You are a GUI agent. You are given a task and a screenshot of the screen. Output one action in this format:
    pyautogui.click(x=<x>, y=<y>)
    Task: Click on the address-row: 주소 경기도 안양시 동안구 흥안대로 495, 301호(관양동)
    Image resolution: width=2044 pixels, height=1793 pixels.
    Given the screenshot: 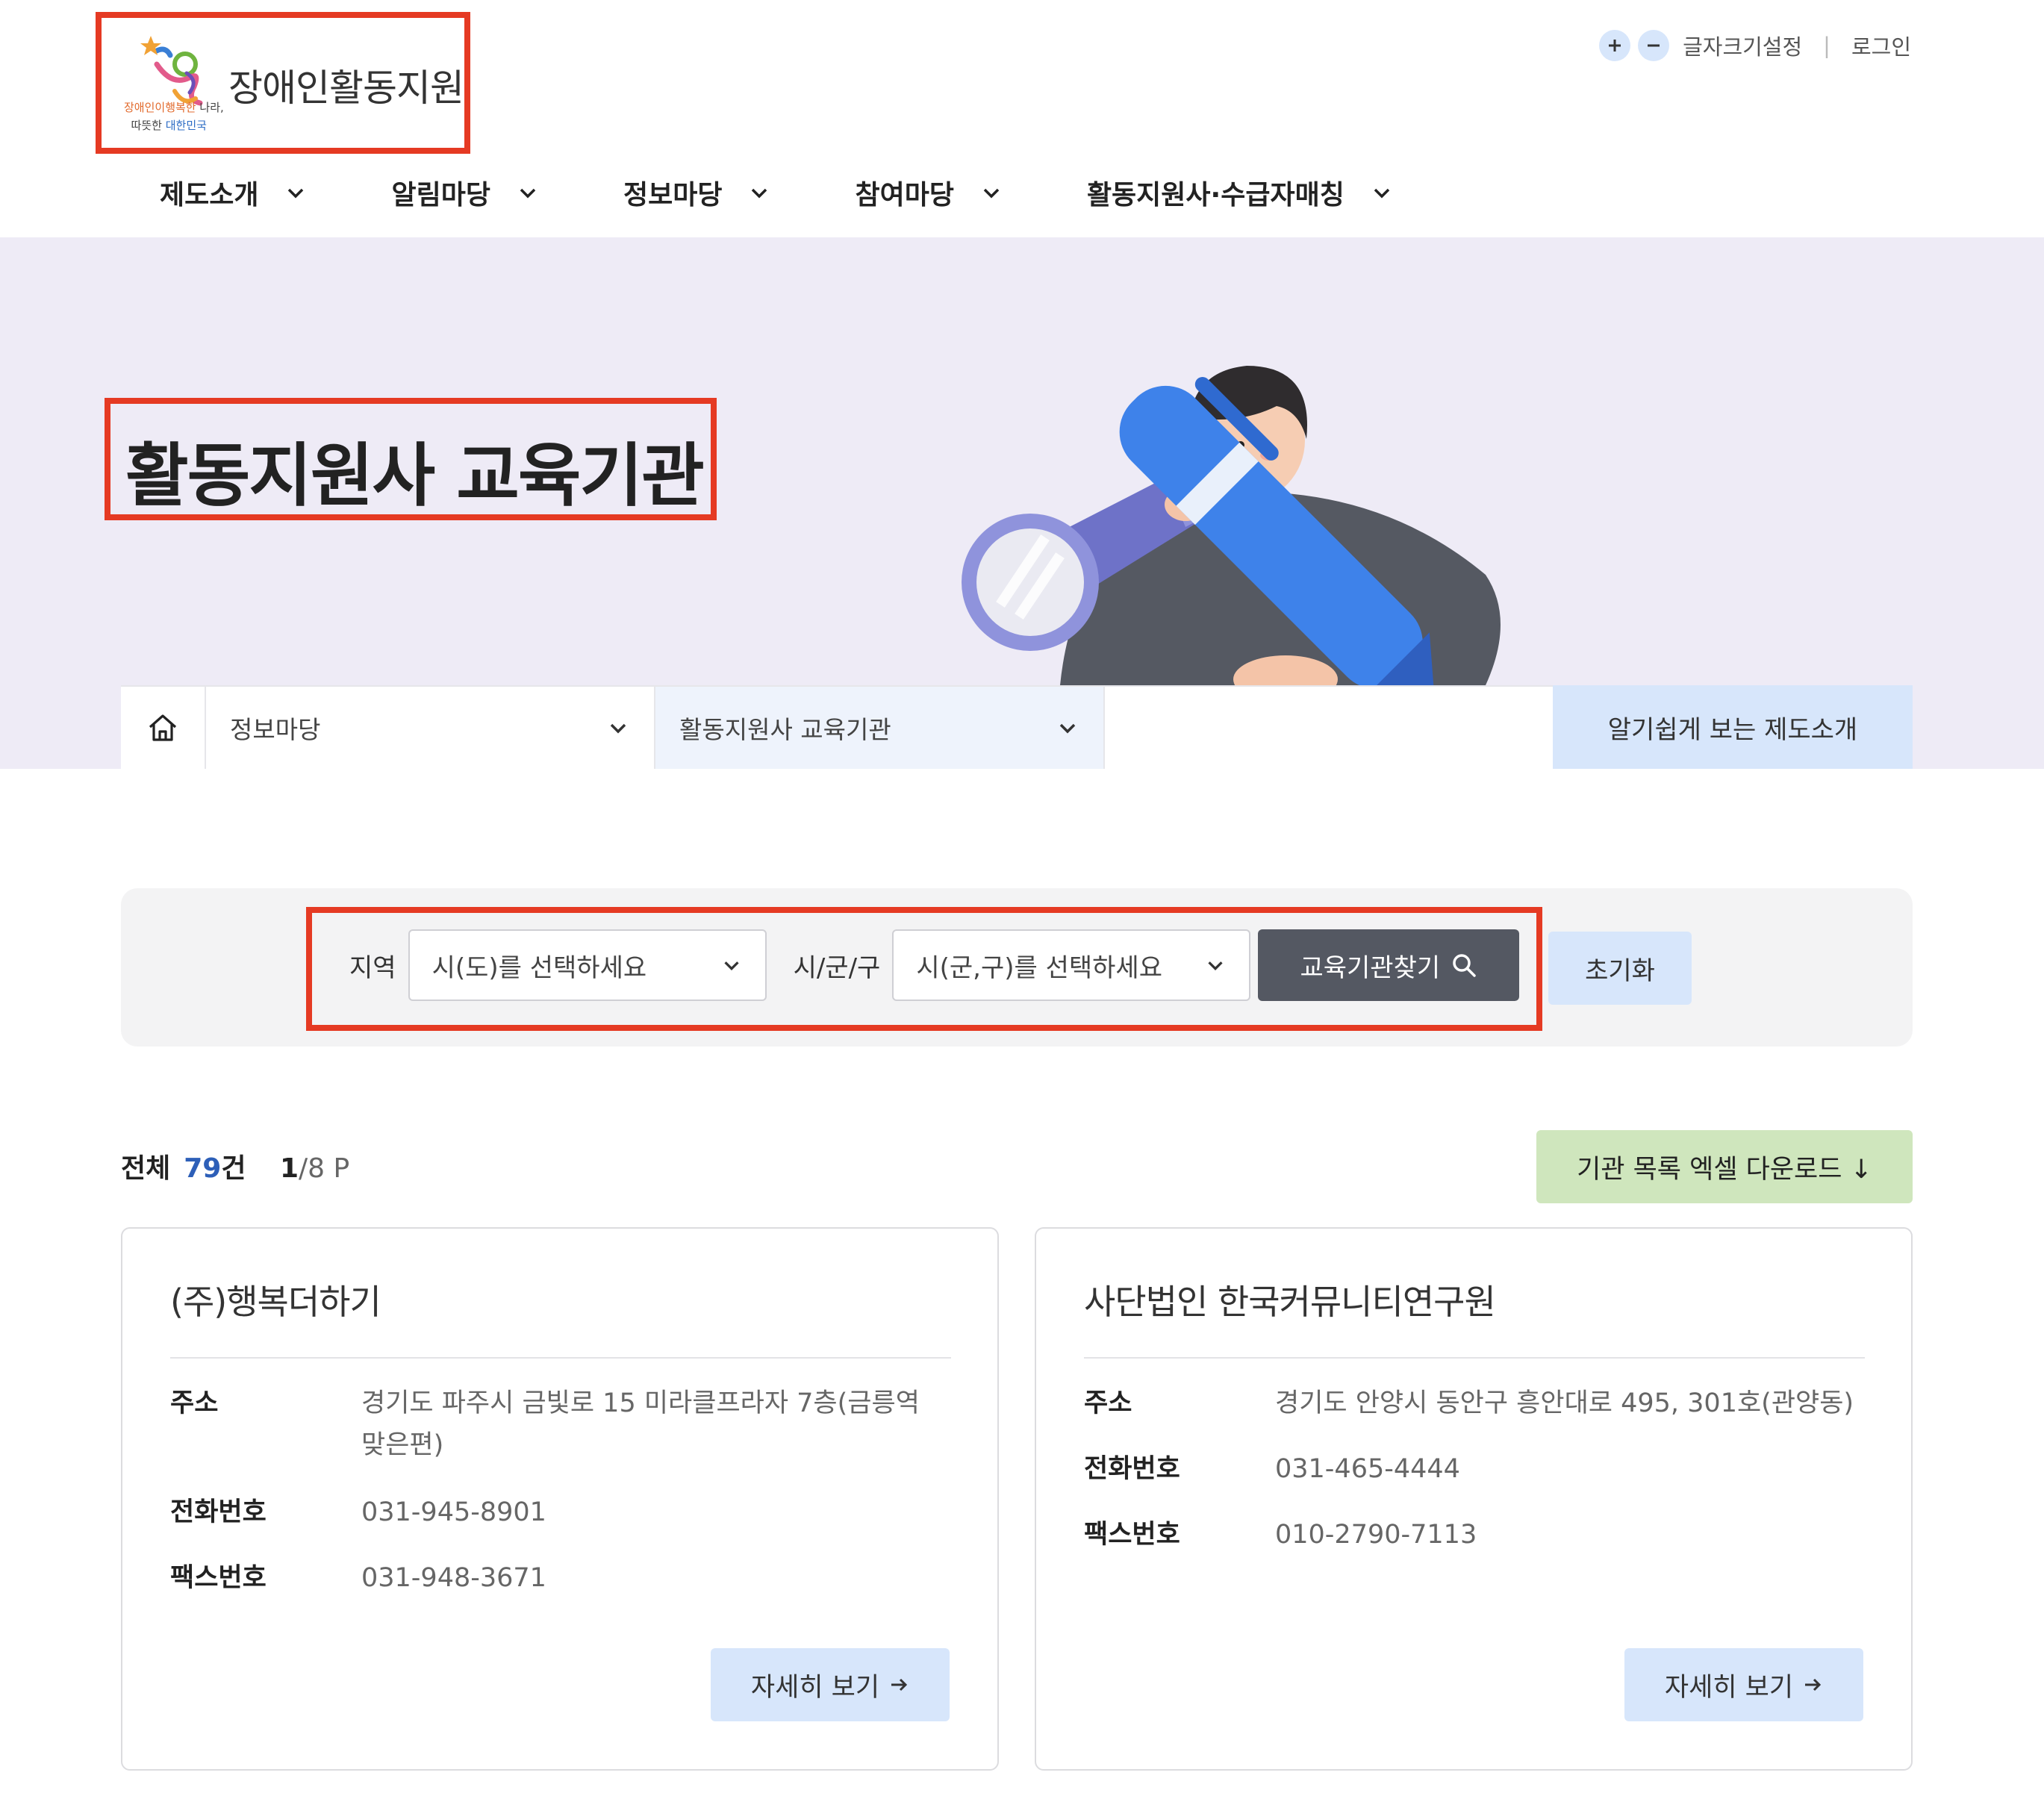 What is the action you would take?
    pyautogui.click(x=1469, y=1403)
    